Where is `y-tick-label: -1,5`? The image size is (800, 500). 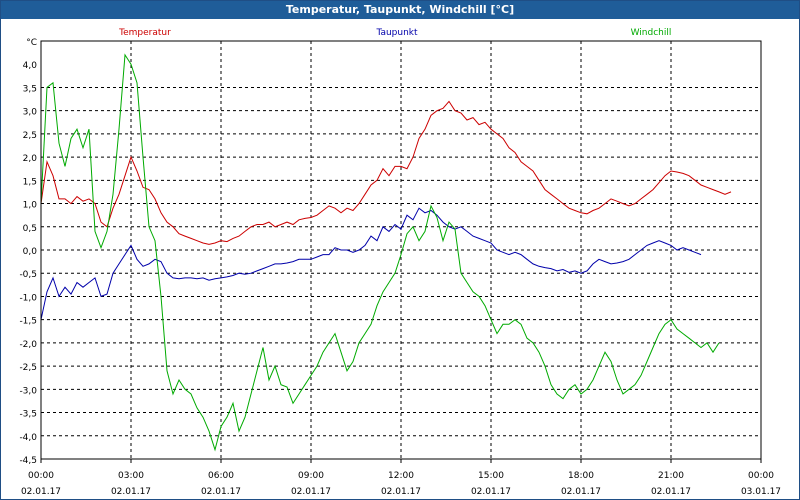
y-tick-label: -1,5 is located at coordinates (28, 322).